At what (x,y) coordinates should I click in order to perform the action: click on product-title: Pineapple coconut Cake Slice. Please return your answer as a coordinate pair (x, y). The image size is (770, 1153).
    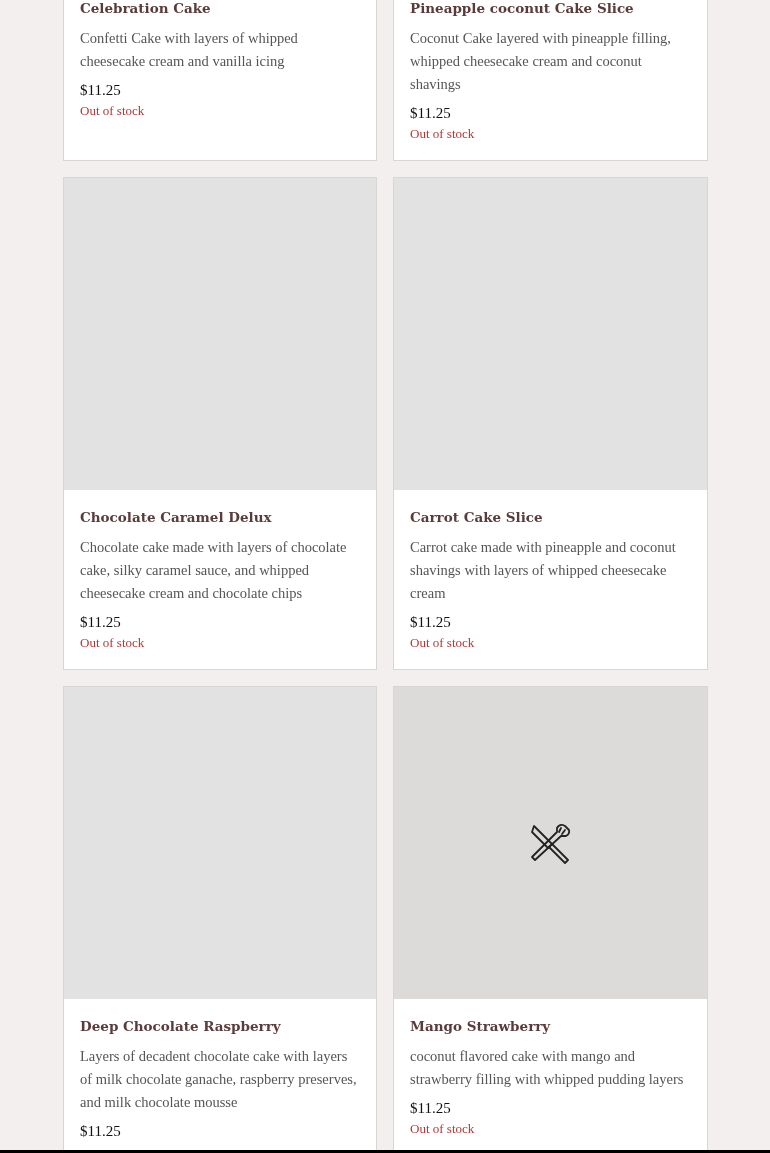
    Looking at the image, I should click on (550, 9).